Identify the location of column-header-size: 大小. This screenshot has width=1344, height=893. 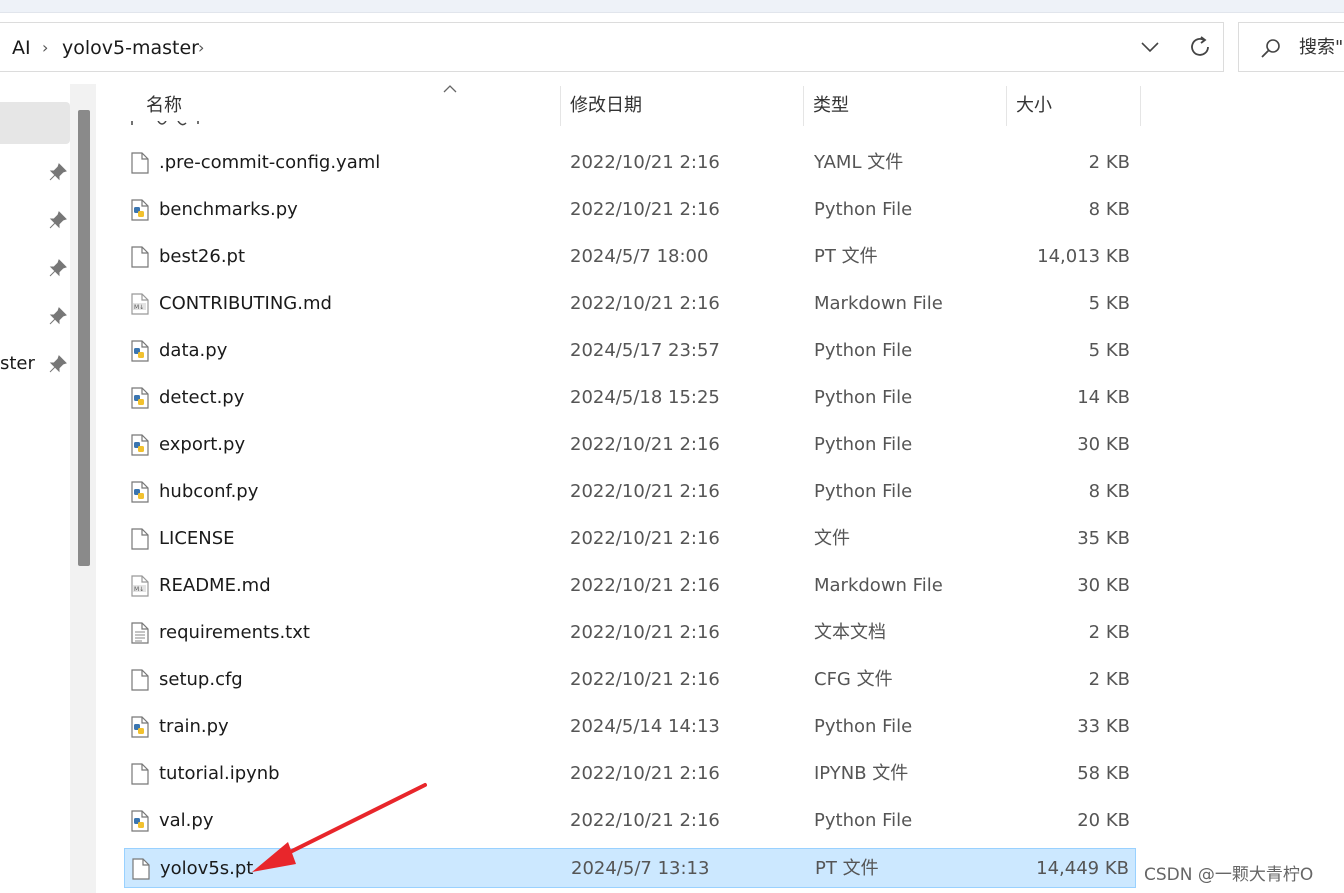
(1034, 106).